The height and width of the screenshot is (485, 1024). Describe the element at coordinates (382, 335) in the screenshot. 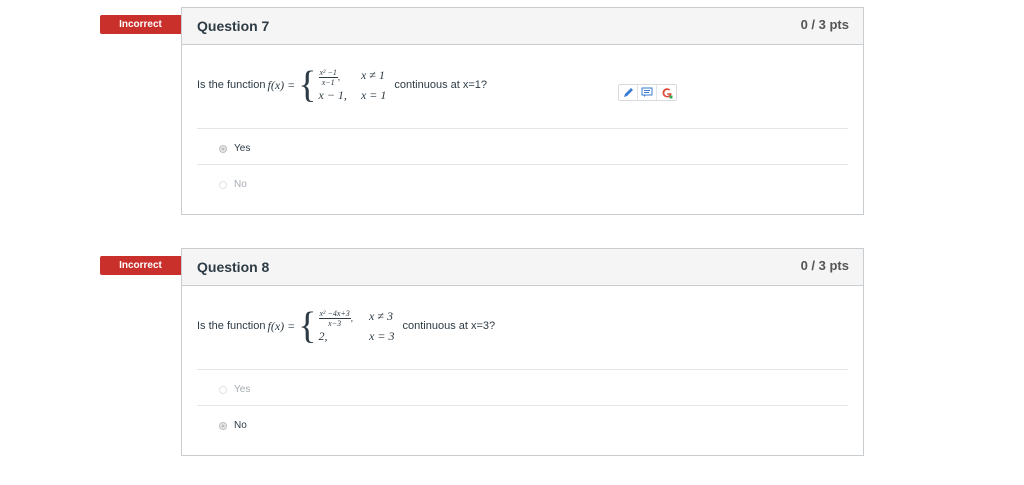

I see `case2-condition: x = 3` at that location.